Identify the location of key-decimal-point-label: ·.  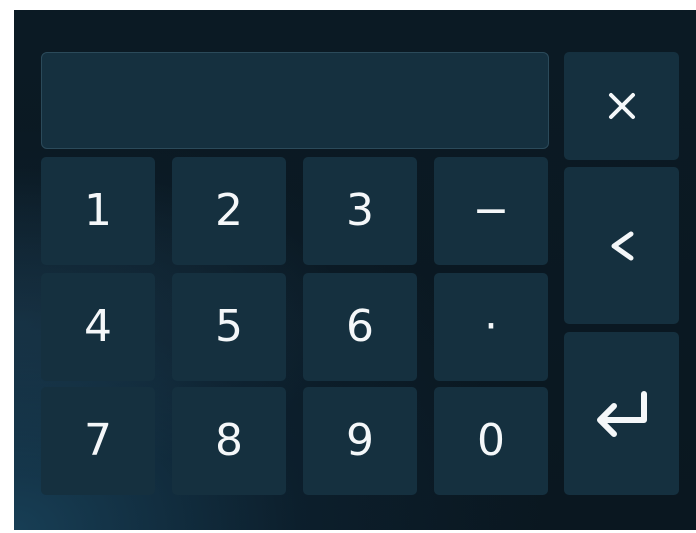
(491, 326).